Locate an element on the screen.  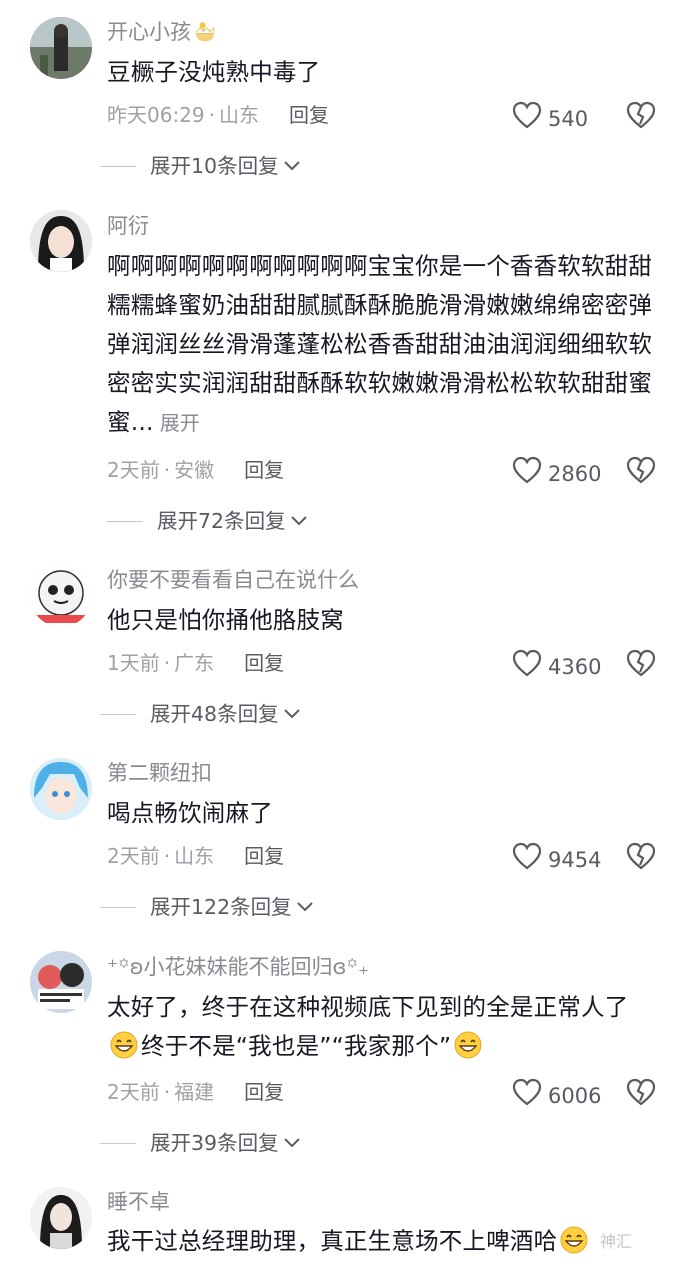
comment-location: 安徽 is located at coordinates (194, 470).